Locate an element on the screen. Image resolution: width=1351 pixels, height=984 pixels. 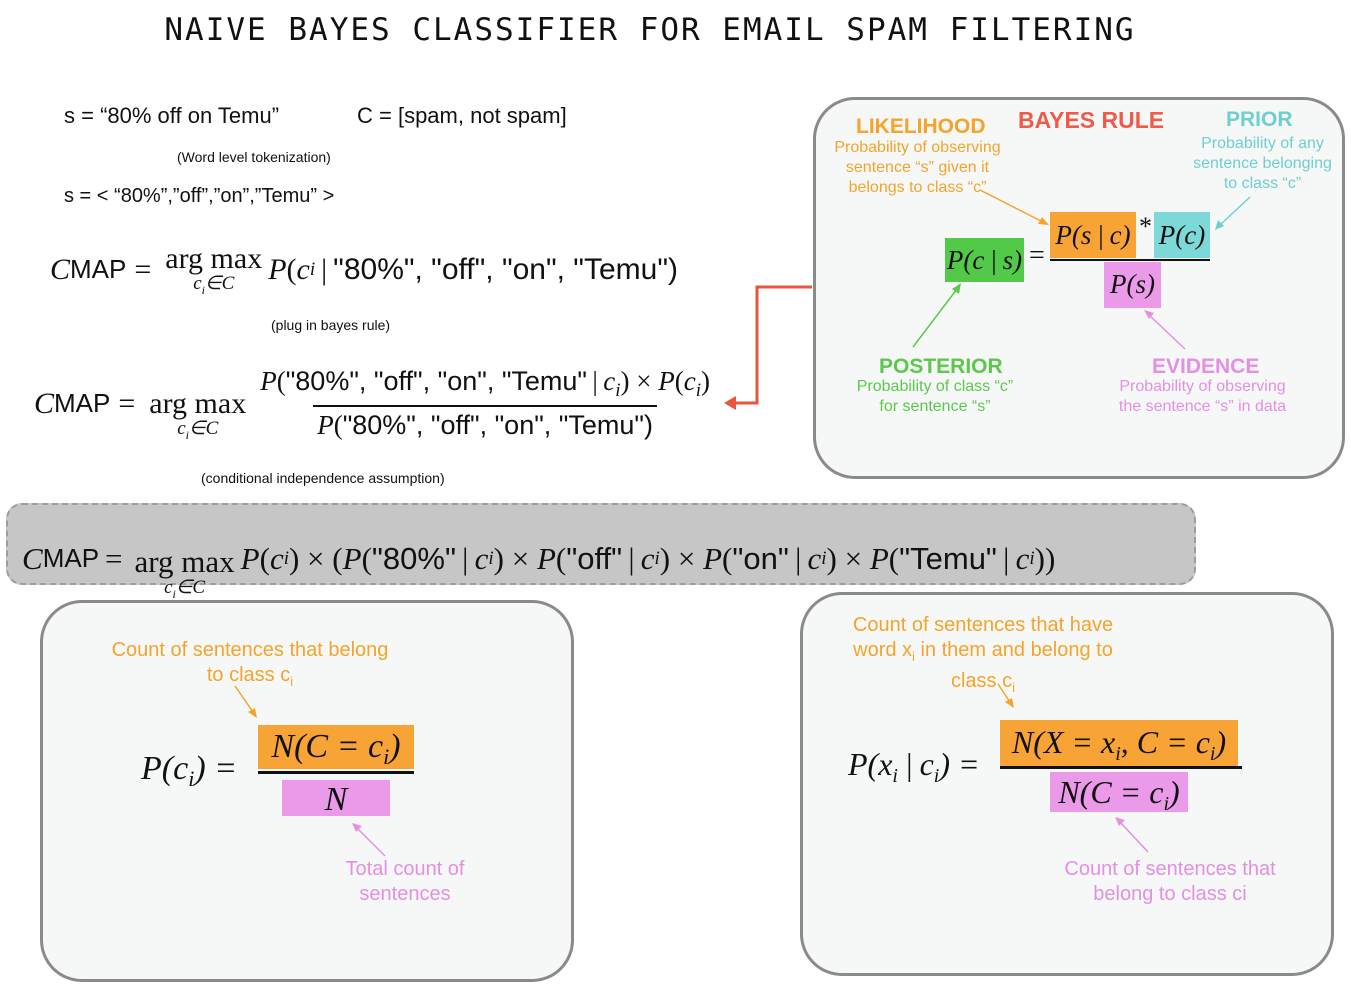
sentence-definition: s = “80% off on Temu” is located at coordinates (172, 115).